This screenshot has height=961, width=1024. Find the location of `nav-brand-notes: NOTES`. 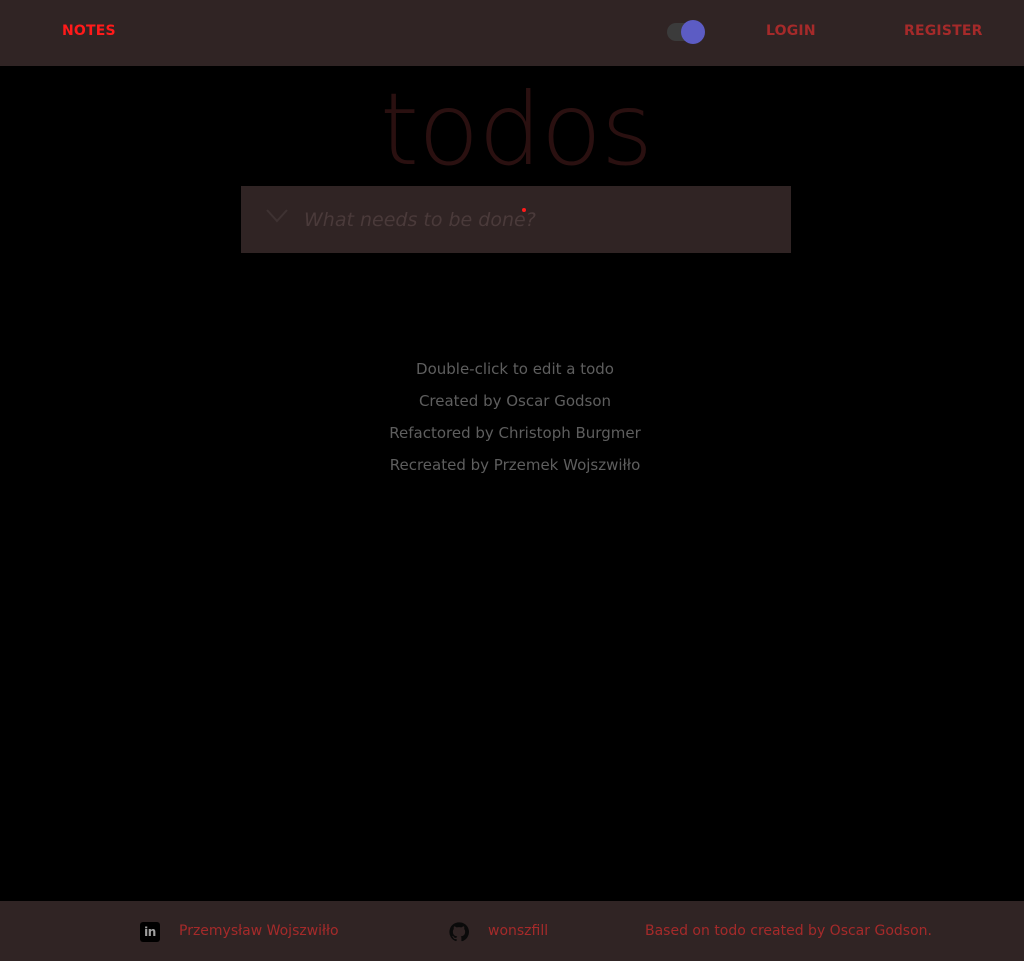

nav-brand-notes: NOTES is located at coordinates (89, 31).